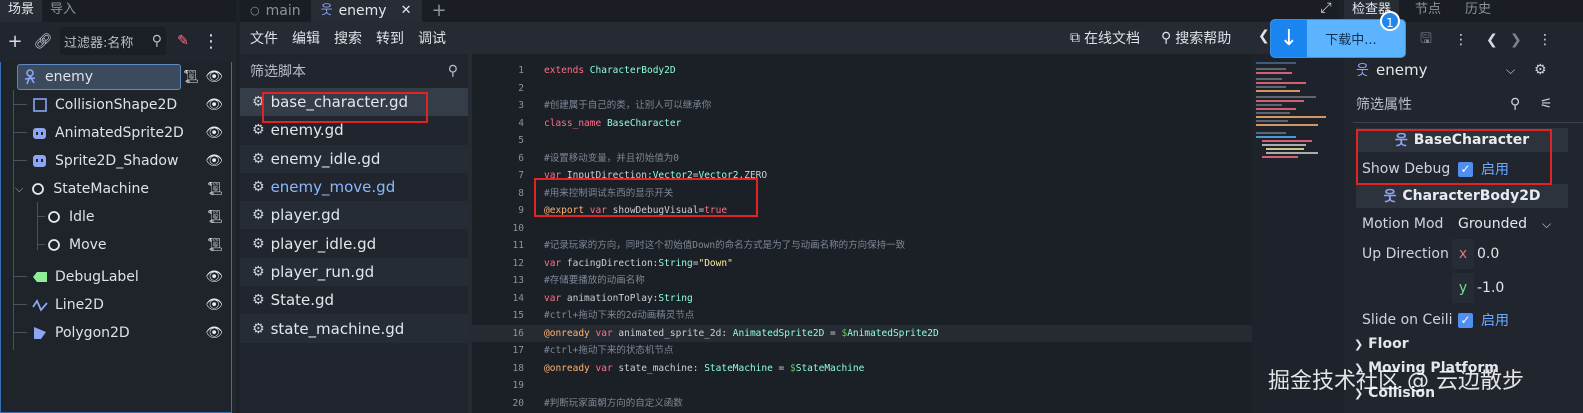 This screenshot has height=413, width=1583. I want to click on menu-goto: 转到, so click(390, 38).